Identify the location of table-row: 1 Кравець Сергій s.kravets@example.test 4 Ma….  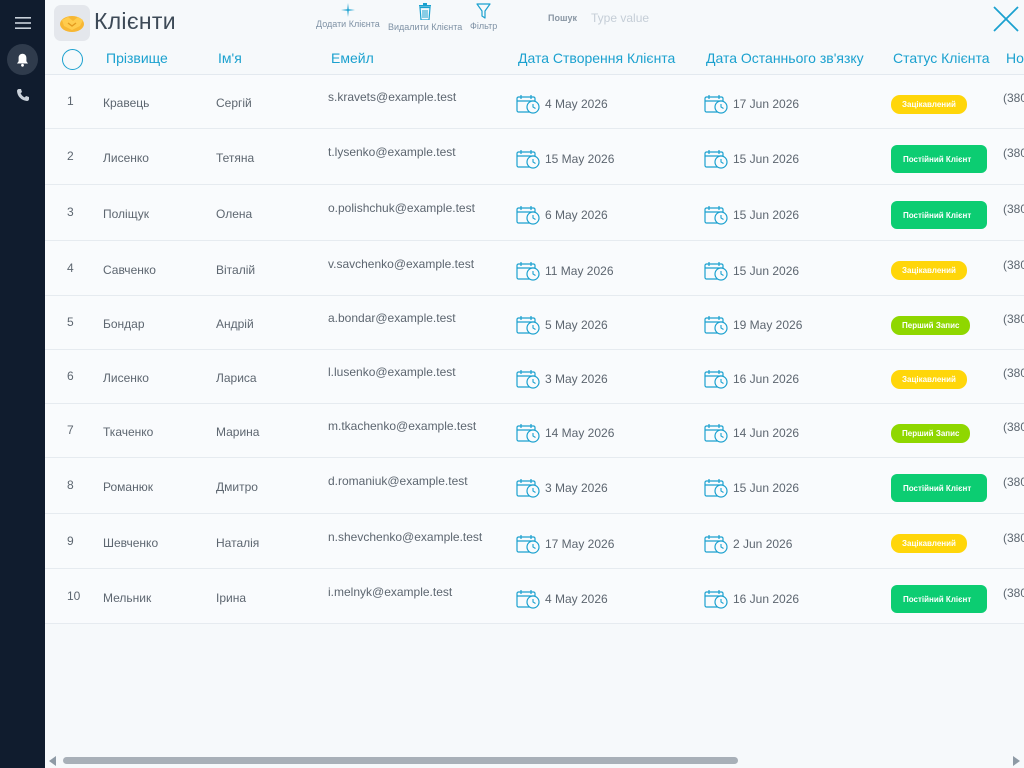
(534, 102).